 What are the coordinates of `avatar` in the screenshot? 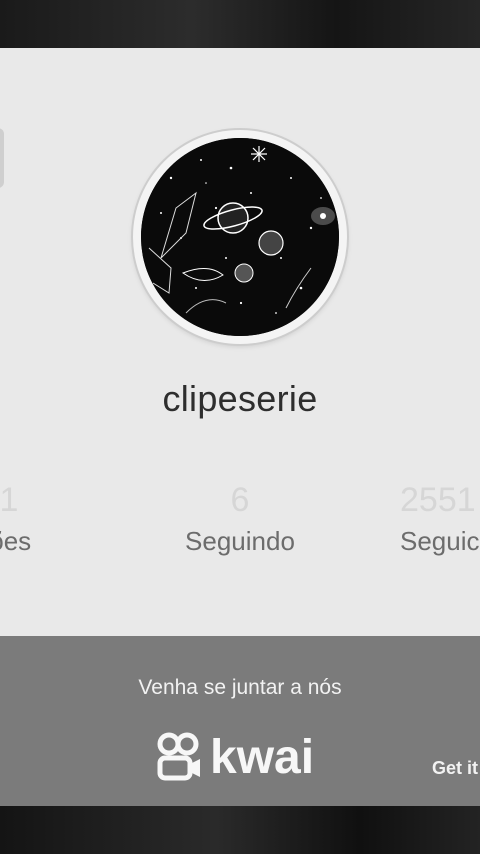 It's located at (240, 237).